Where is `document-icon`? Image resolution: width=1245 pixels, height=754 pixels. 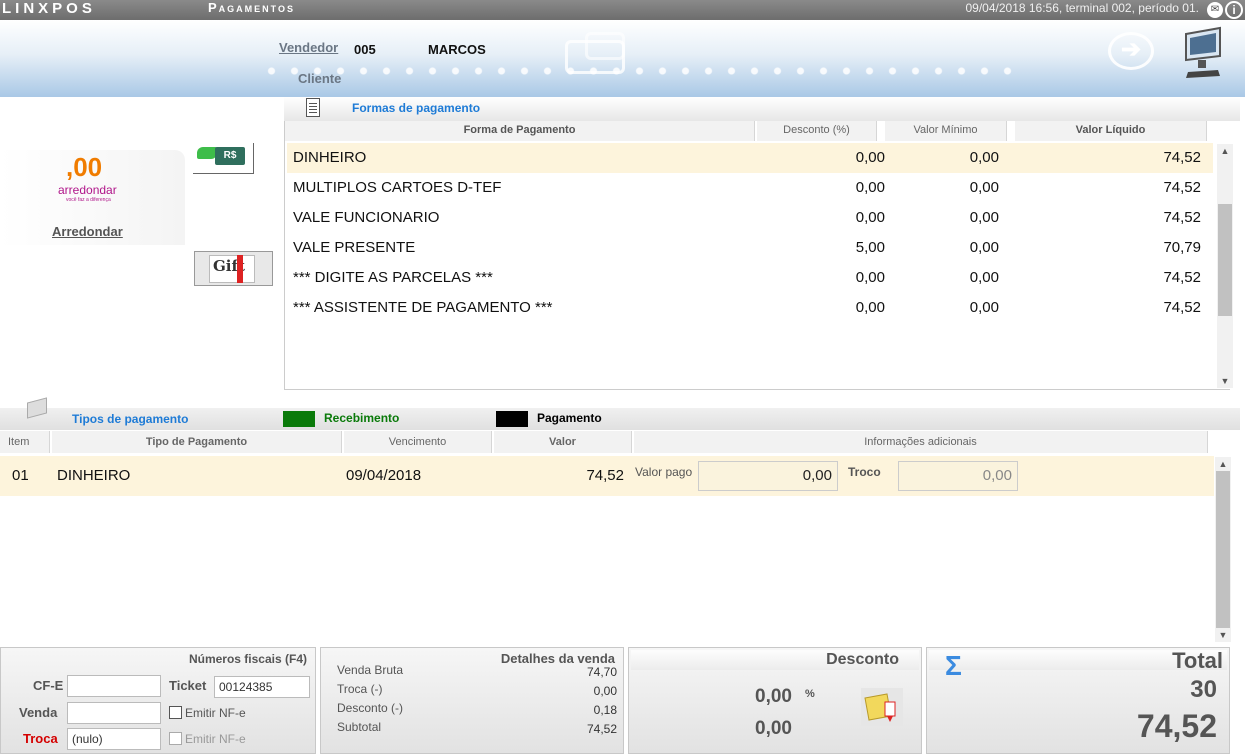
document-icon is located at coordinates (313, 107).